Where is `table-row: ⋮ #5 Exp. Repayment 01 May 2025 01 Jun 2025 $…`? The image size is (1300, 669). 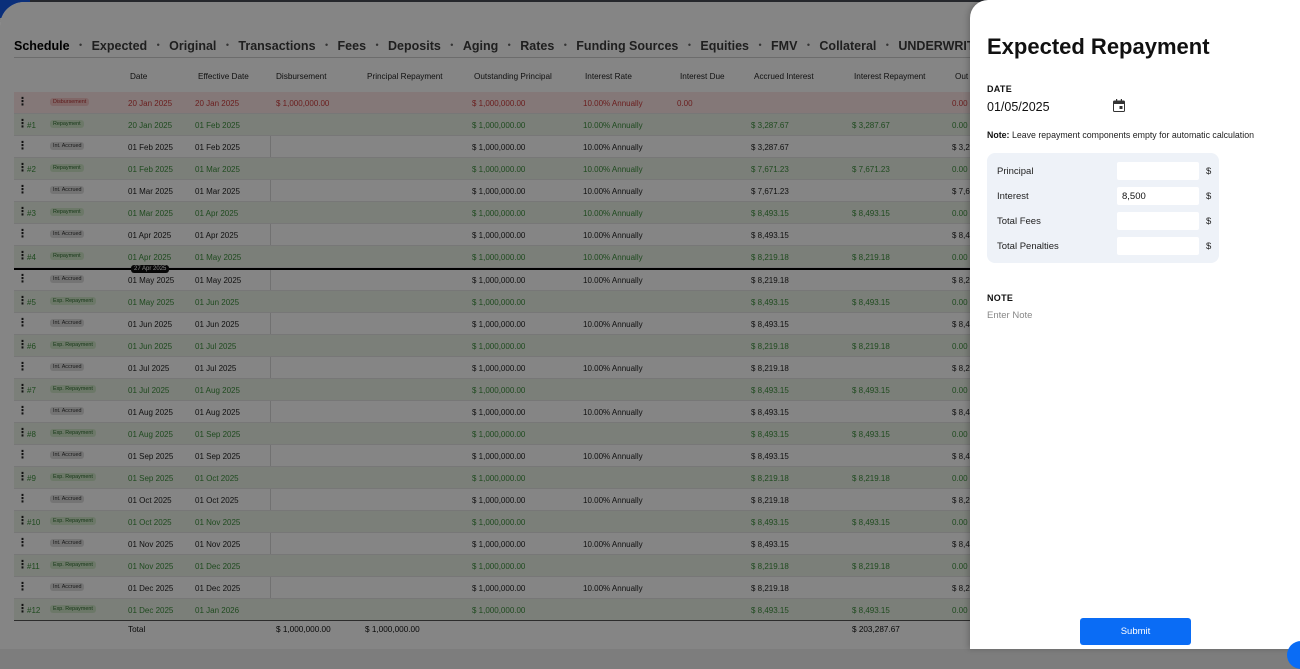 table-row: ⋮ #5 Exp. Repayment 01 May 2025 01 Jun 2025 $… is located at coordinates (512, 302).